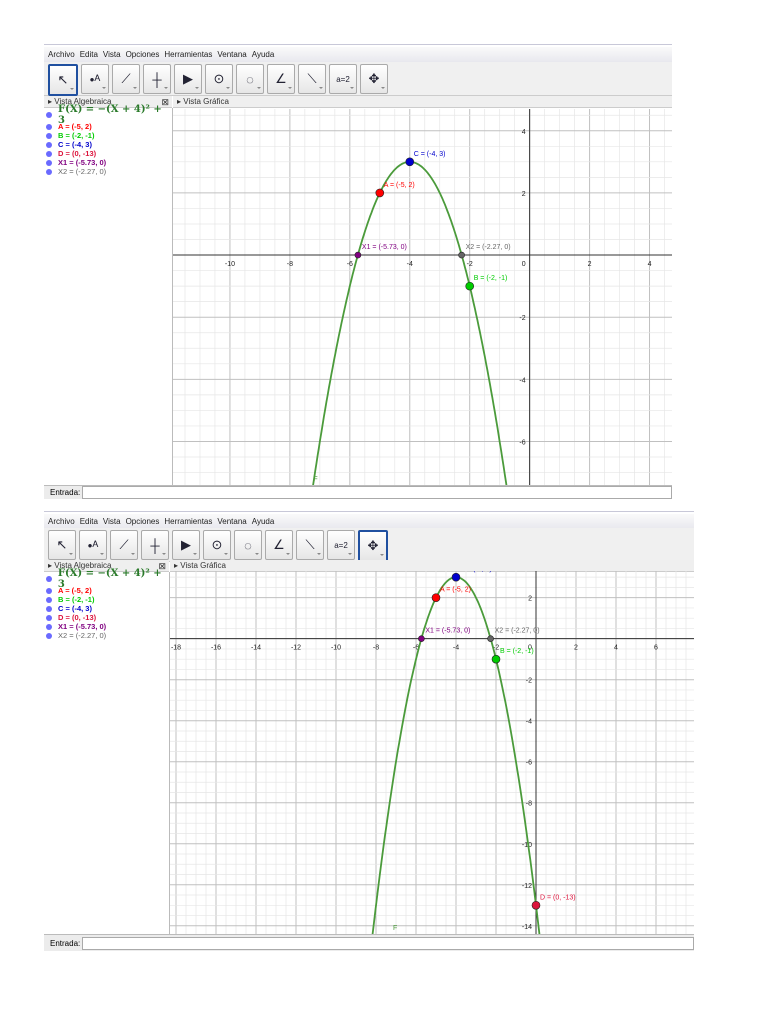  I want to click on point-label-x2: X2 = (-2.27, 0), so click(517, 631).